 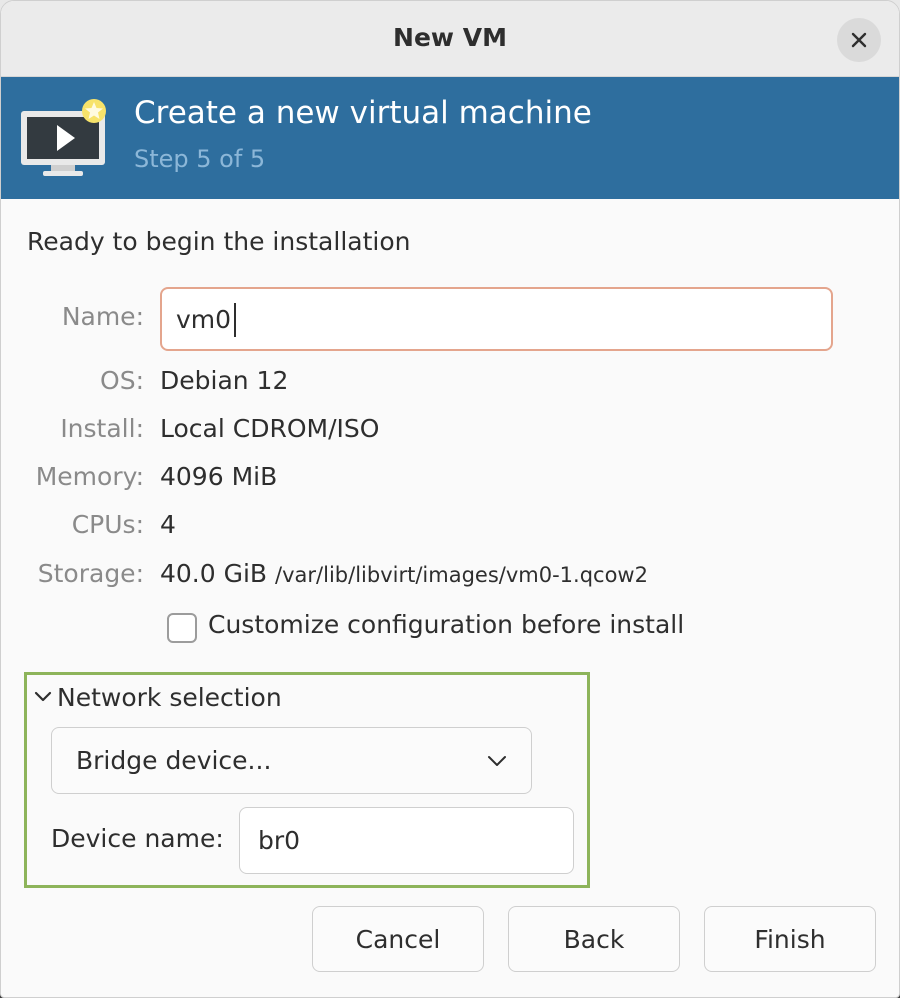 I want to click on device-name-input, so click(x=406, y=840).